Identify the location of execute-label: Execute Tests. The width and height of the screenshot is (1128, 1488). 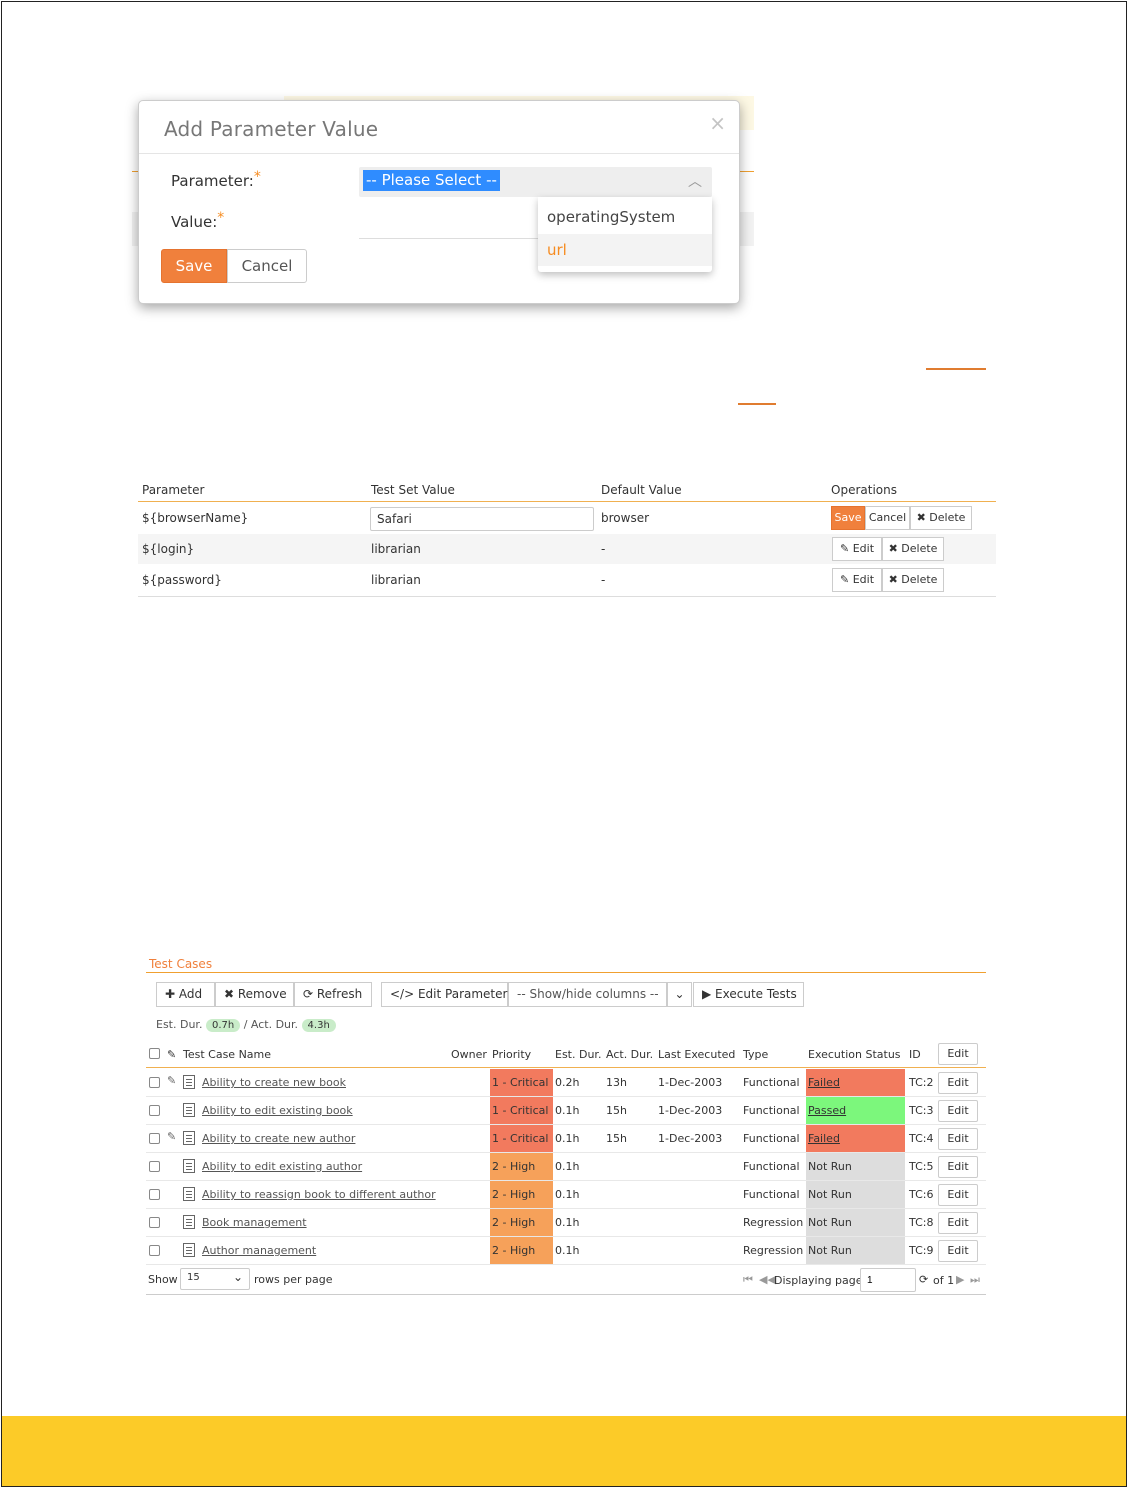
(756, 994).